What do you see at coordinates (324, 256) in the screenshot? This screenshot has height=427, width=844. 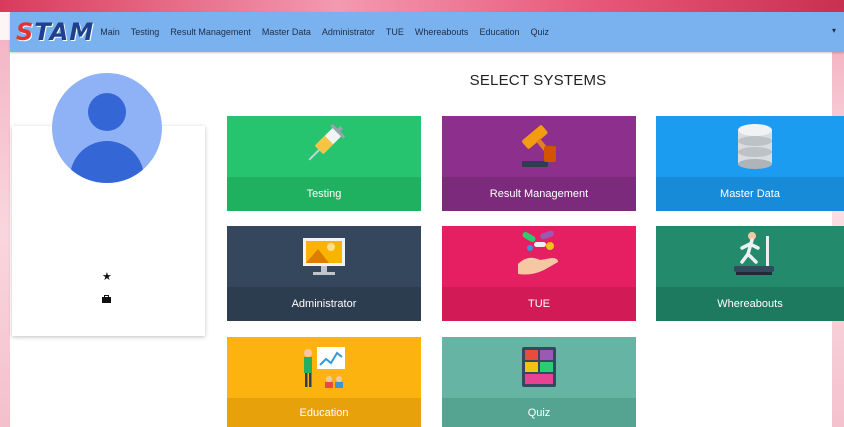 I see `monitor-icon` at bounding box center [324, 256].